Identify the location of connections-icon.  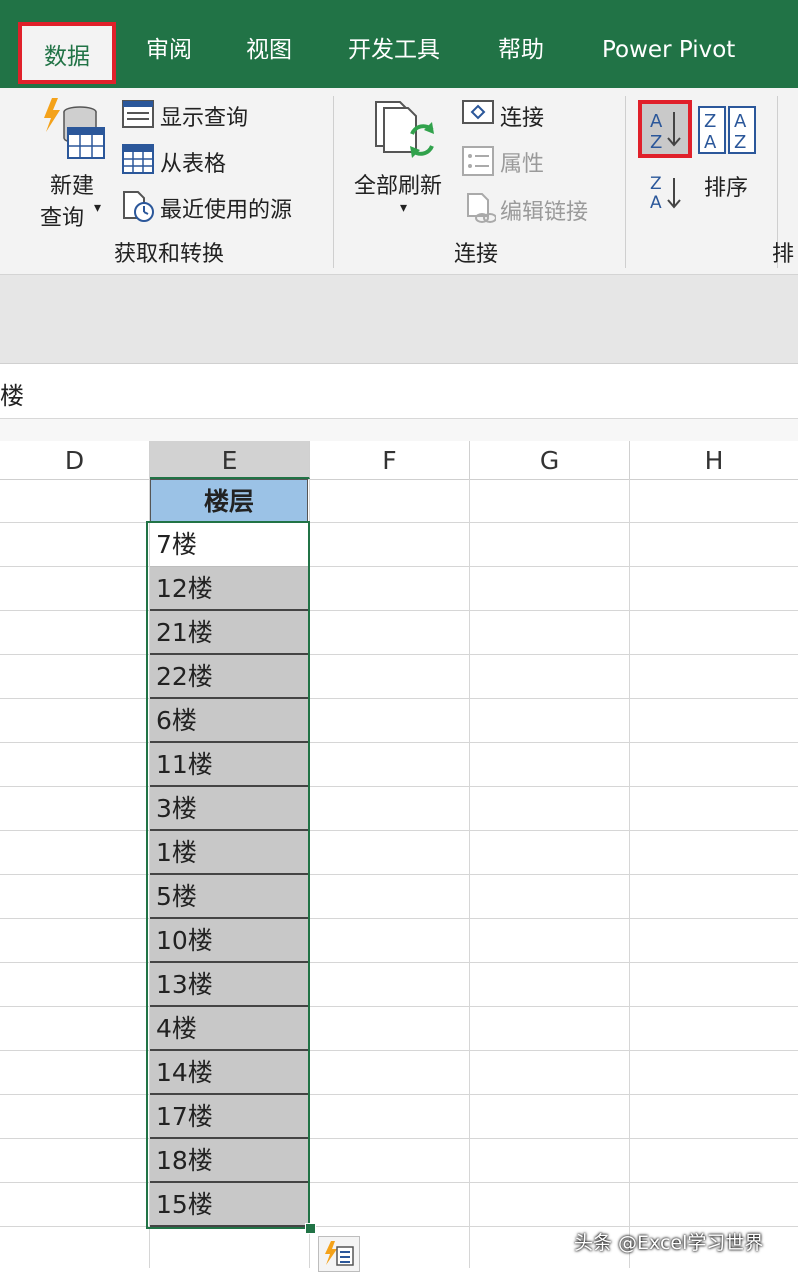
(478, 114).